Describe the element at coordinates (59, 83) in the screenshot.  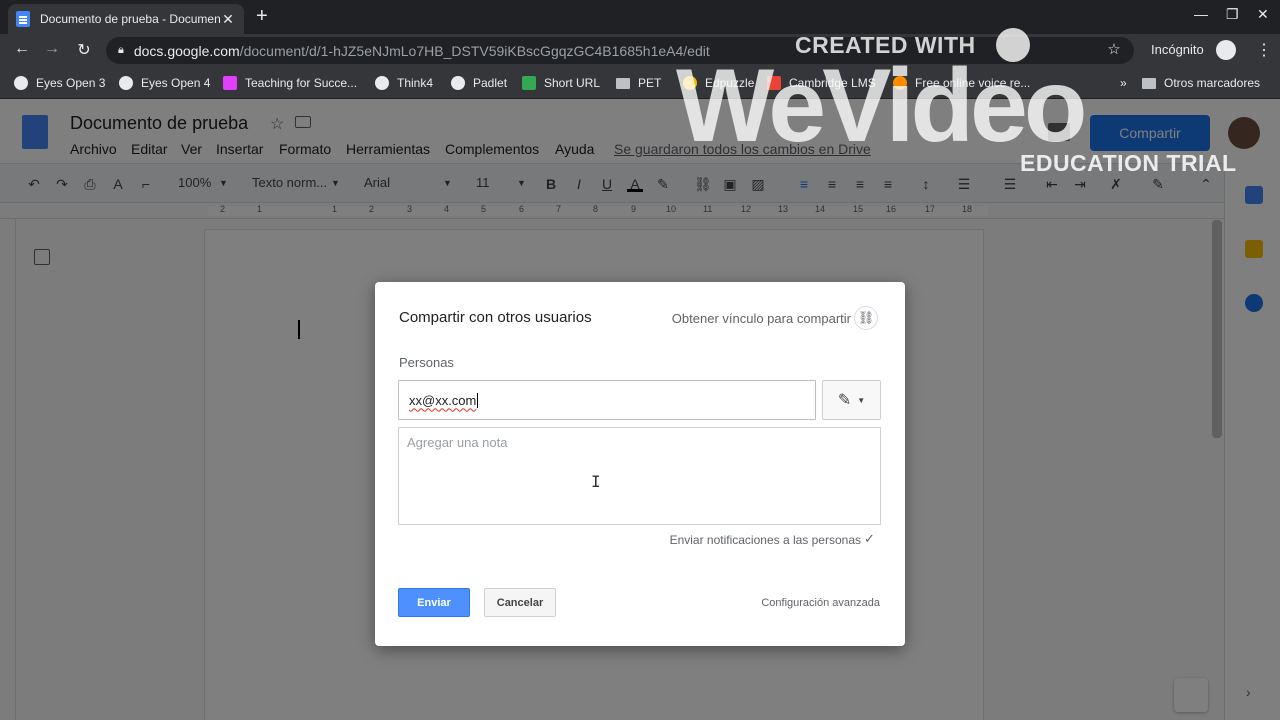
I see `bookmark-item: Eyes Open 3` at that location.